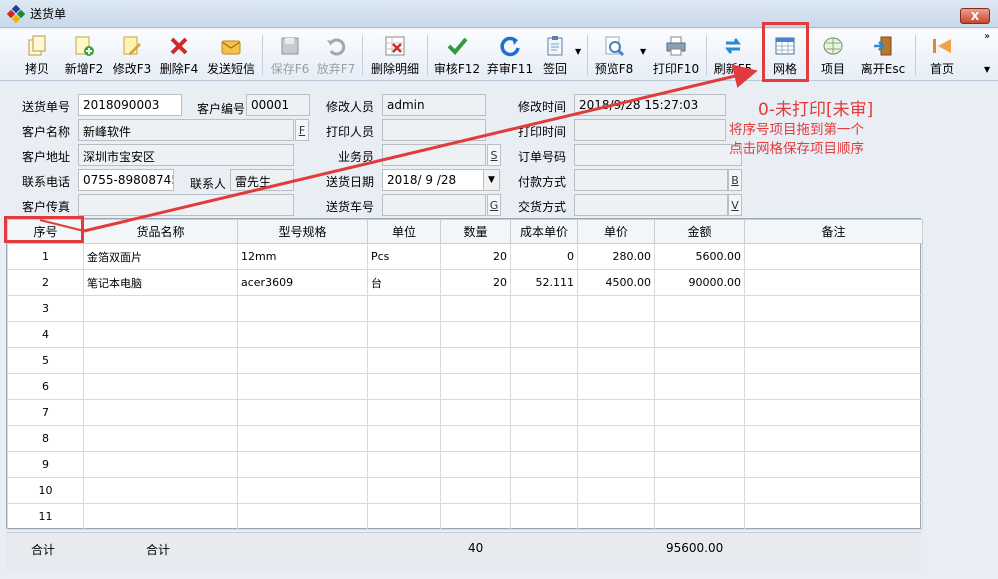 The width and height of the screenshot is (998, 579). Describe the element at coordinates (302, 231) in the screenshot. I see `col-header-model: 型号规格` at that location.